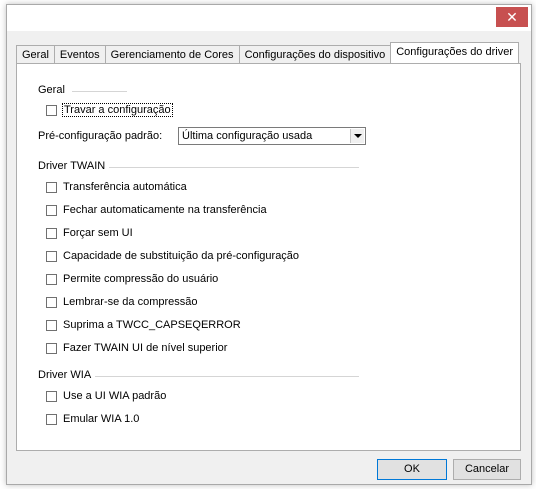 The image size is (536, 489). I want to click on option-remember-compression: Lembrar-se da compressão, so click(122, 302).